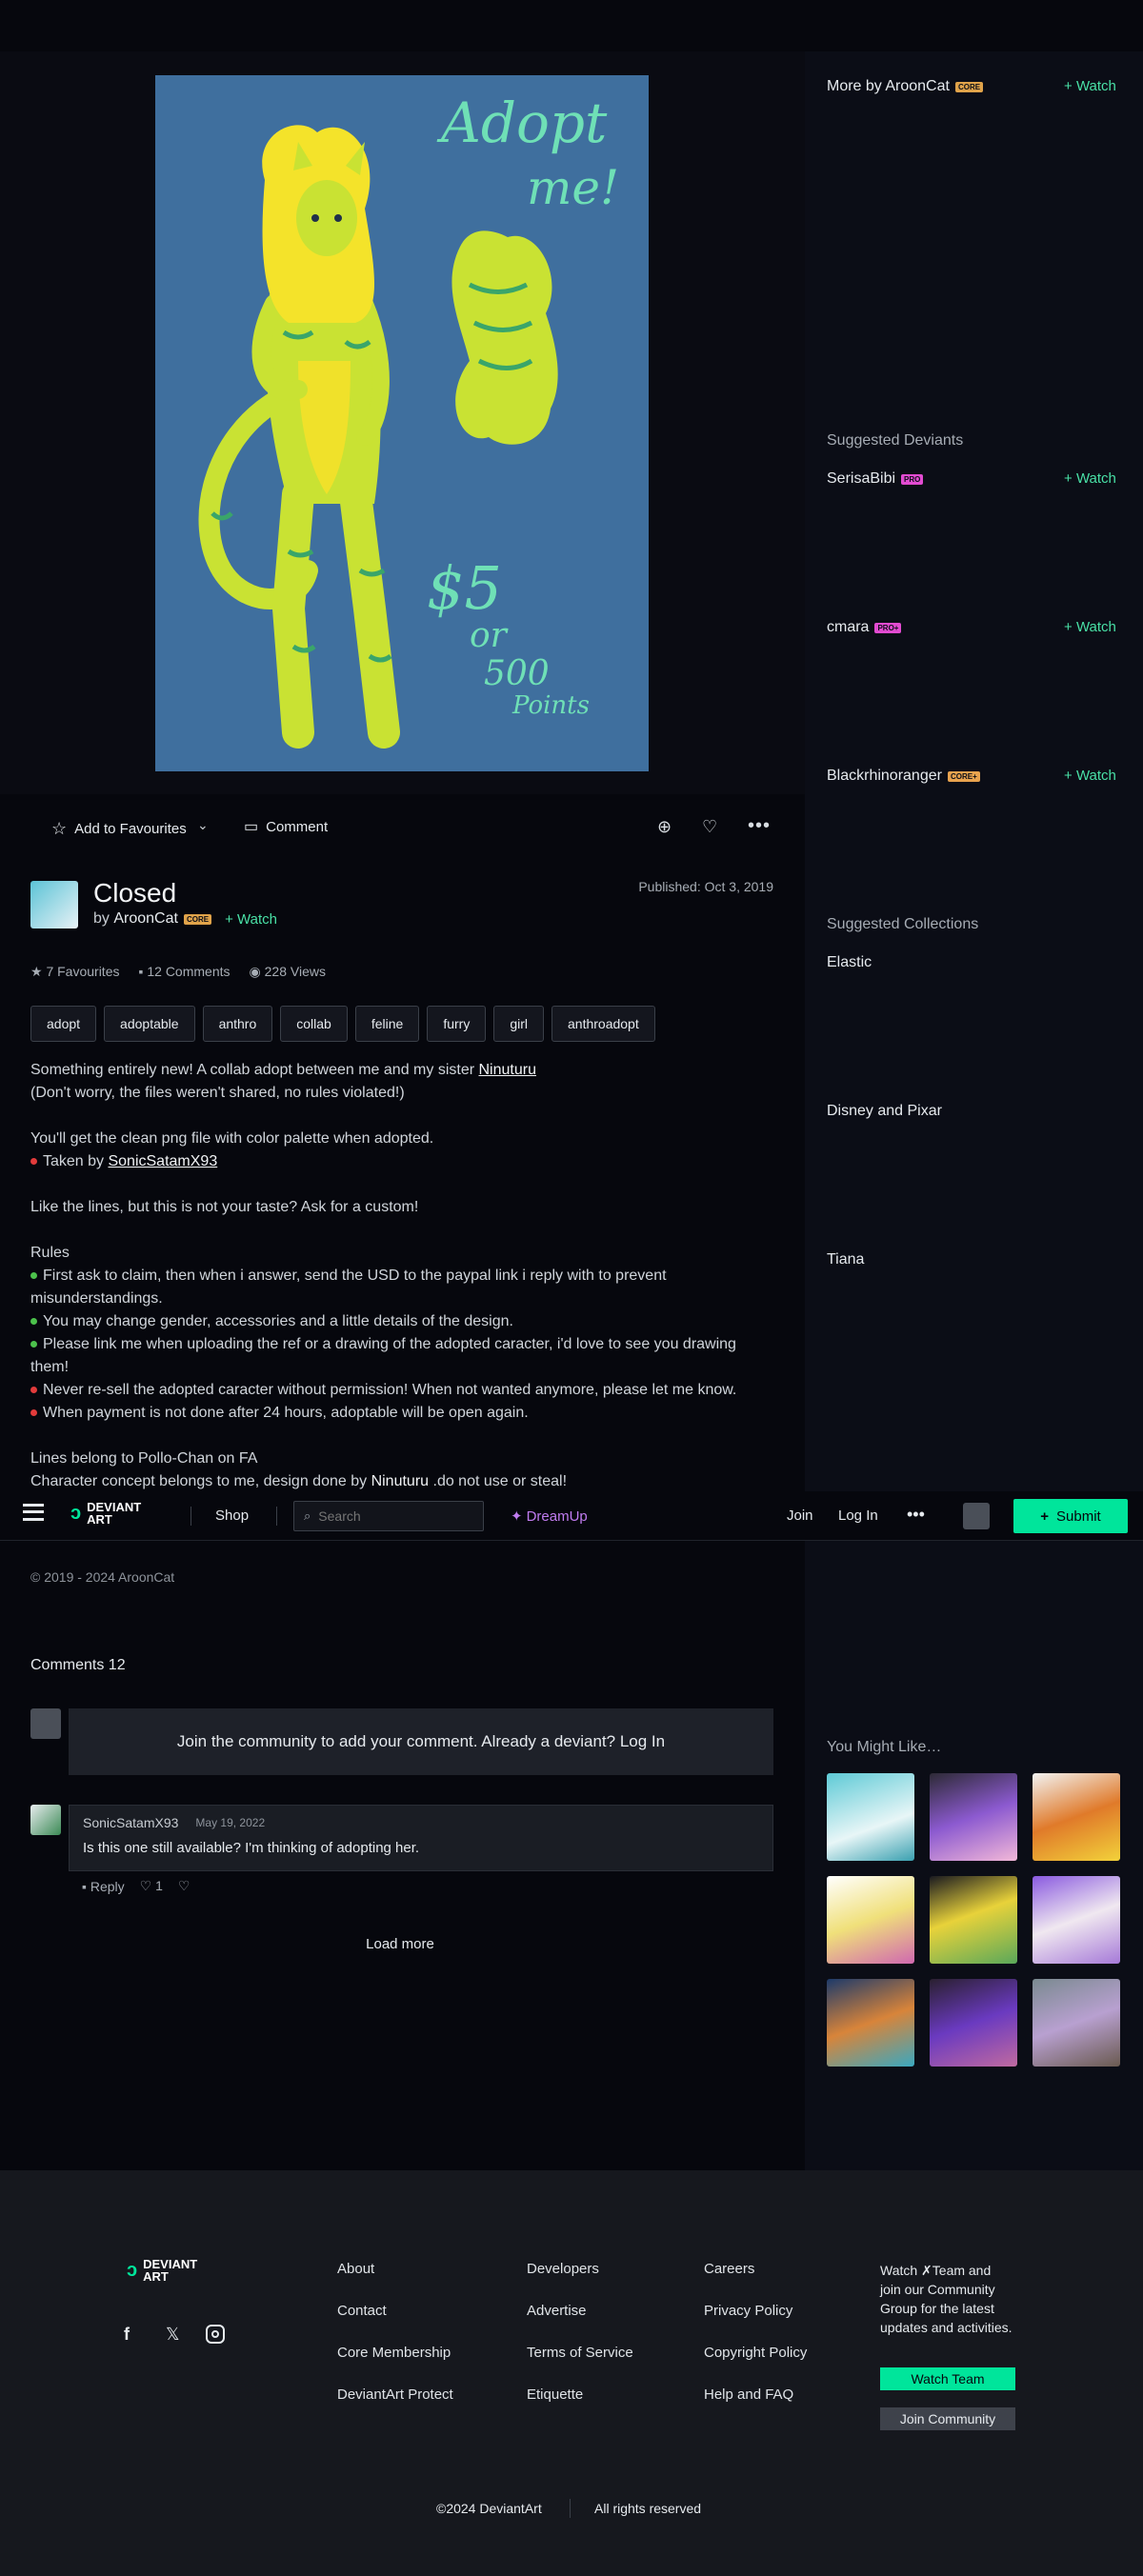  Describe the element at coordinates (947, 2378) in the screenshot. I see `watch-team-button: Watch Team` at that location.